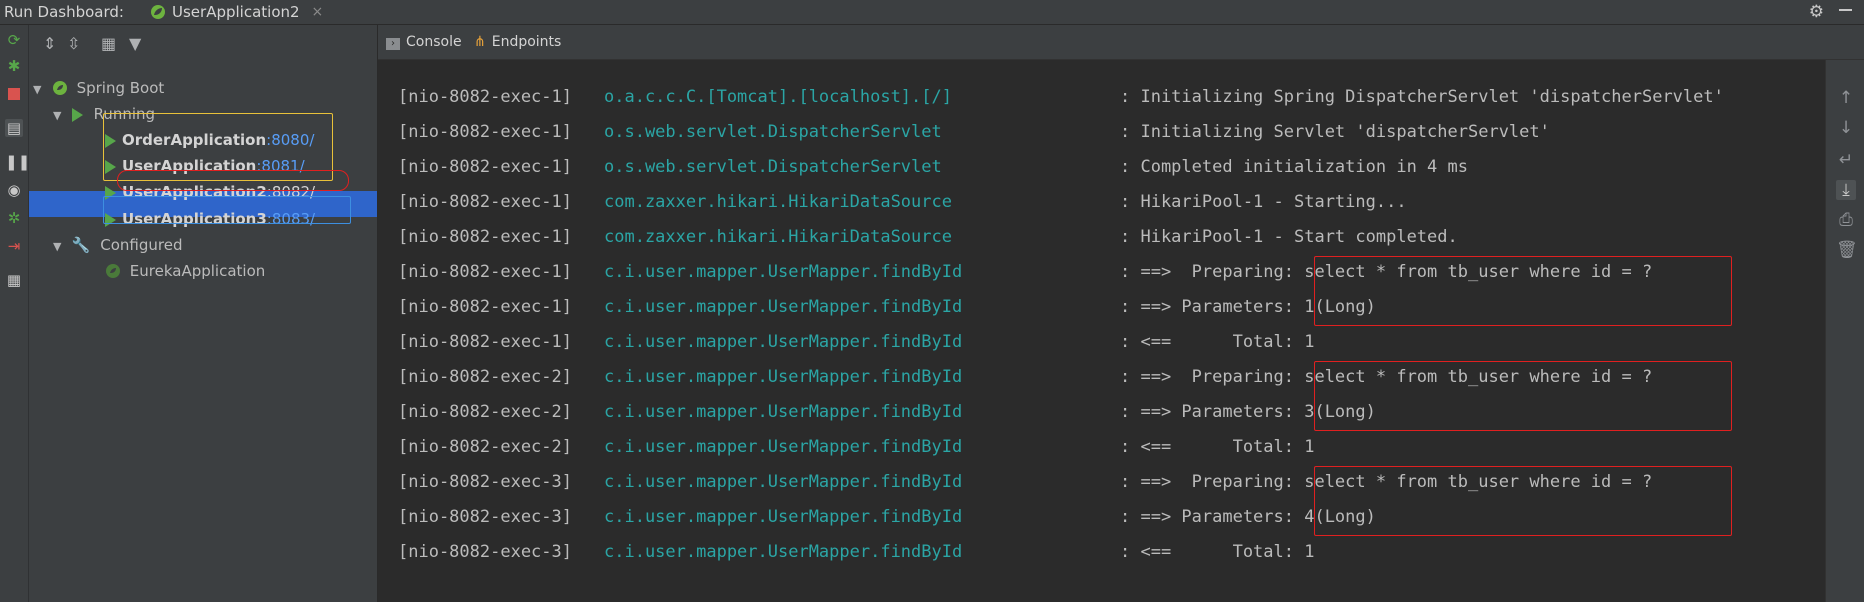  Describe the element at coordinates (526, 42) in the screenshot. I see `tab-endpoints-label: Endpoints` at that location.